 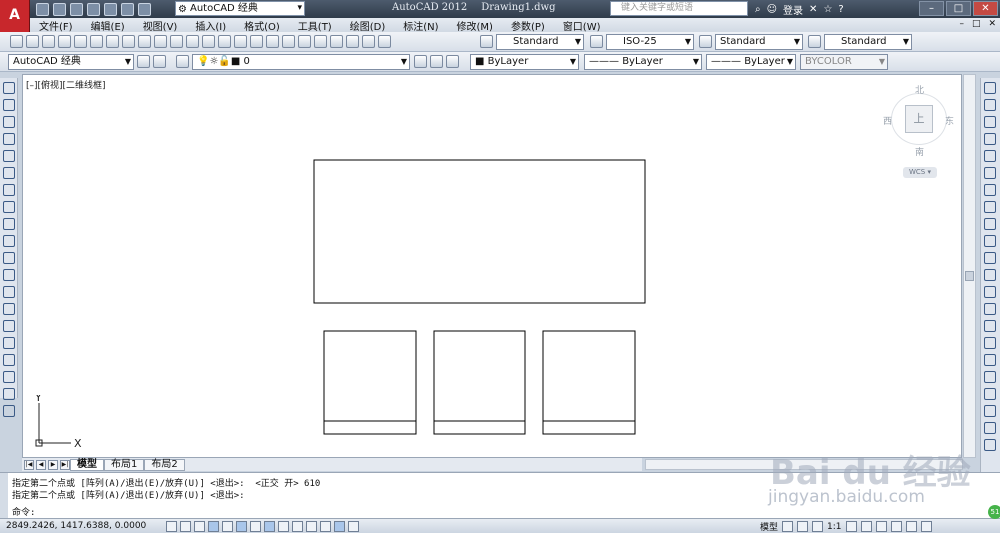 What do you see at coordinates (255, 526) in the screenshot?
I see `3d-object-snap-icon` at bounding box center [255, 526].